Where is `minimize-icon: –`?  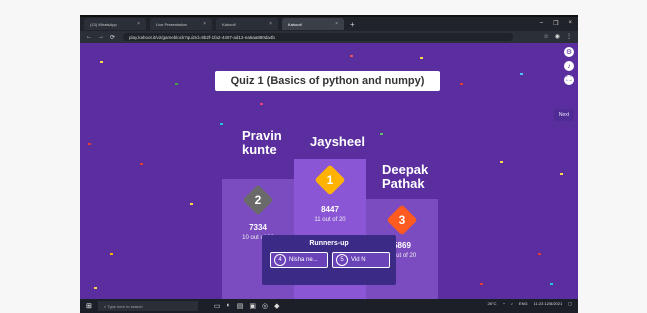 minimize-icon: – is located at coordinates (541, 23).